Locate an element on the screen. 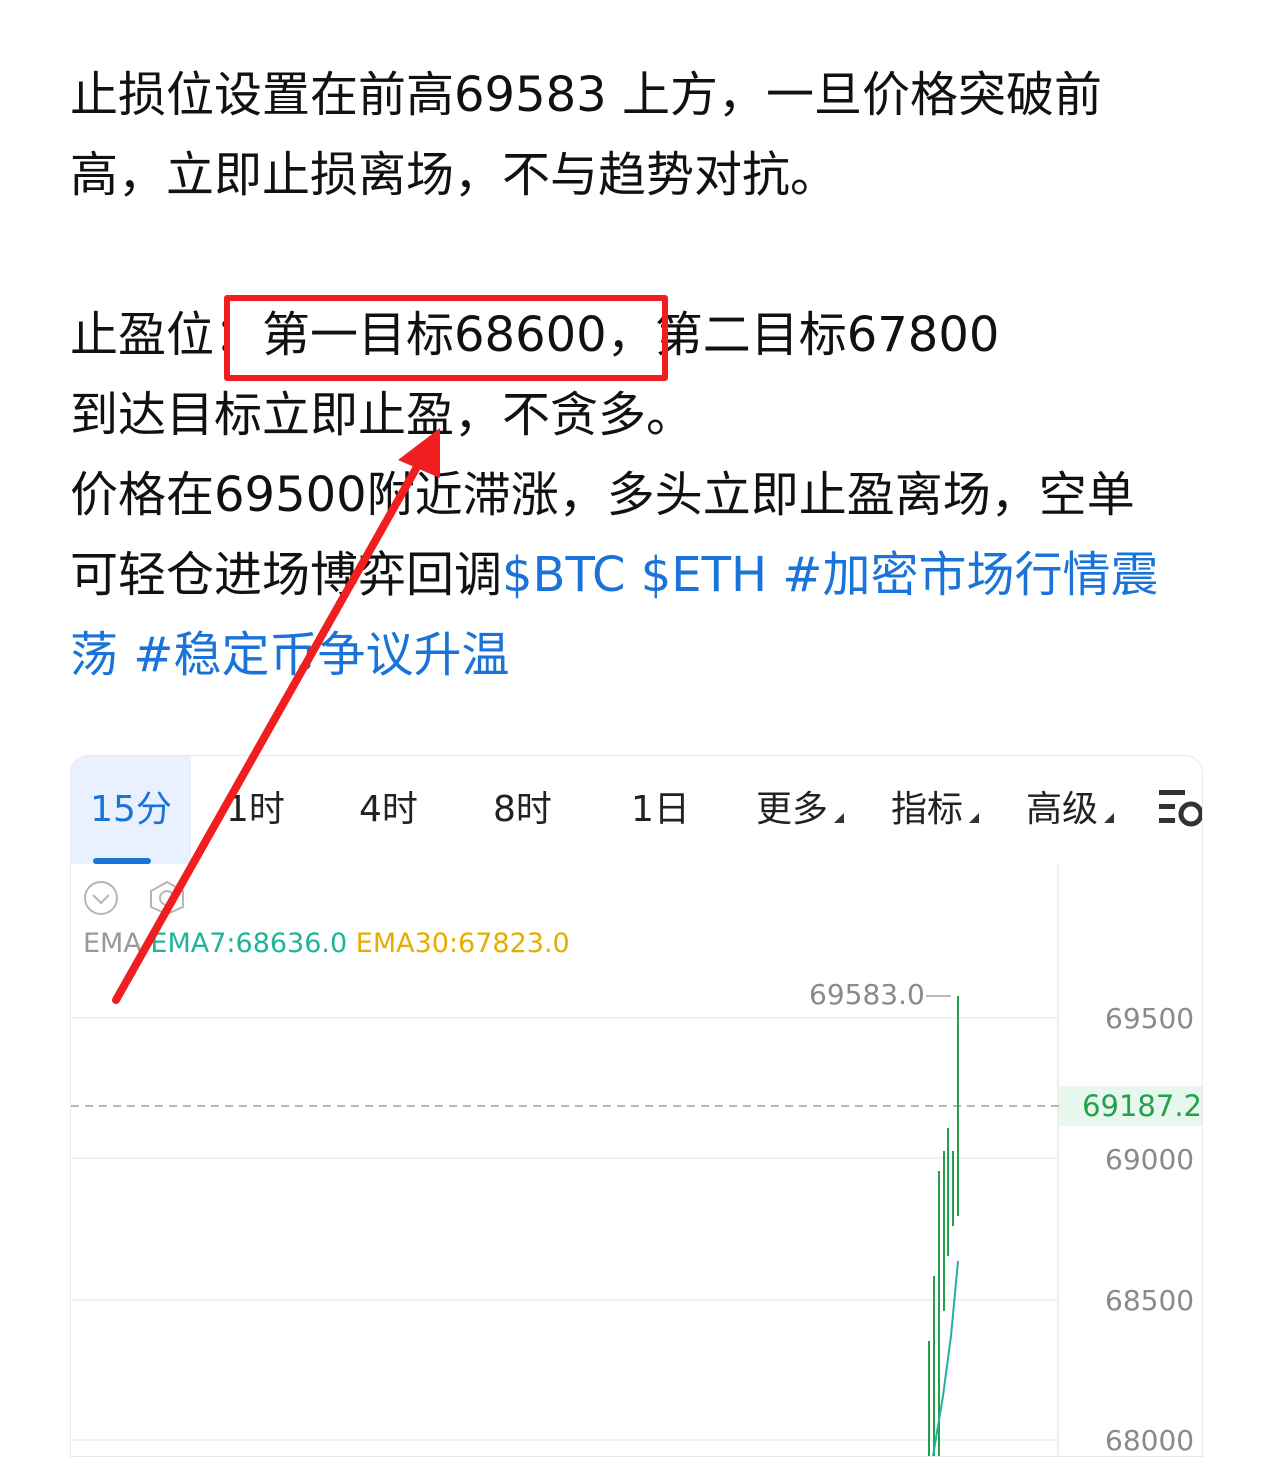  arrow-shaft is located at coordinates (269, 729).